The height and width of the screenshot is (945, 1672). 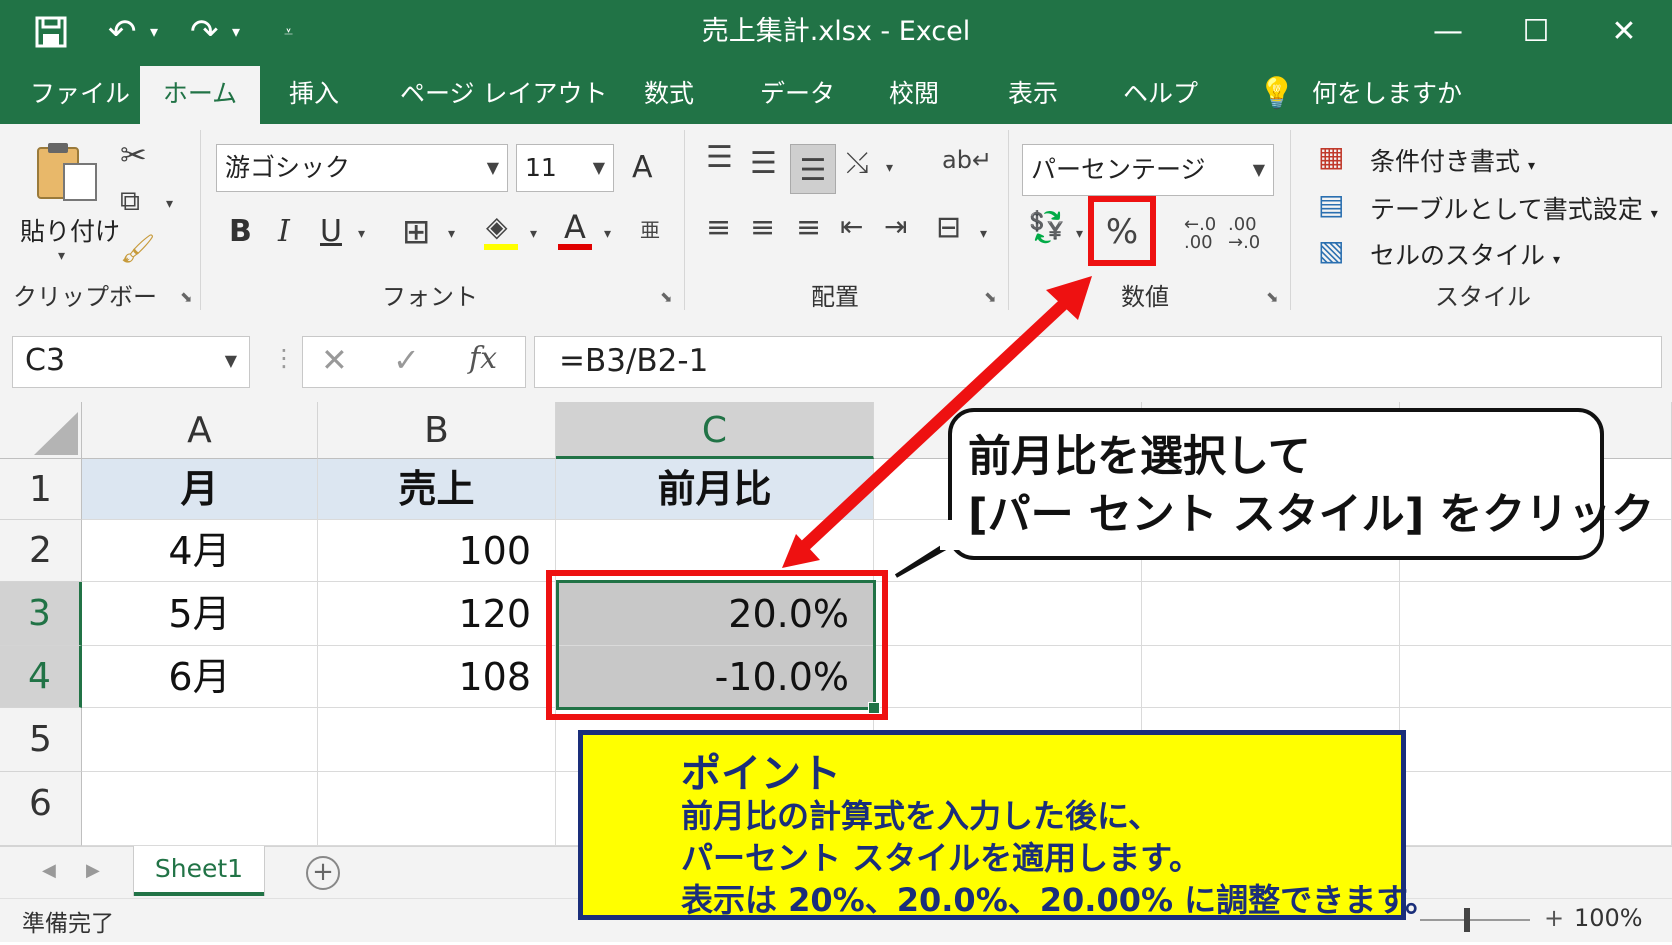 I want to click on clipboard-launcher-icon: ⬊, so click(x=186, y=297).